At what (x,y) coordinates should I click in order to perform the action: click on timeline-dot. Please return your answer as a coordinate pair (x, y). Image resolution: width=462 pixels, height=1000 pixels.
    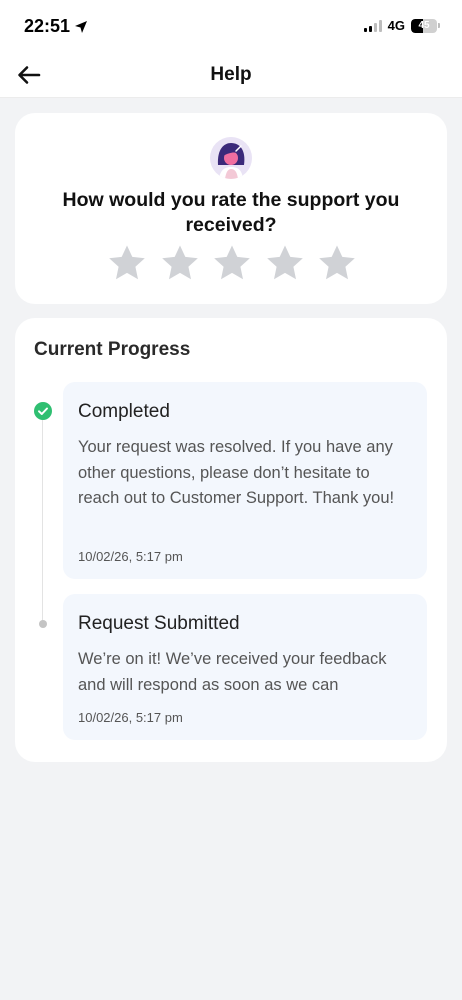
    Looking at the image, I should click on (43, 624).